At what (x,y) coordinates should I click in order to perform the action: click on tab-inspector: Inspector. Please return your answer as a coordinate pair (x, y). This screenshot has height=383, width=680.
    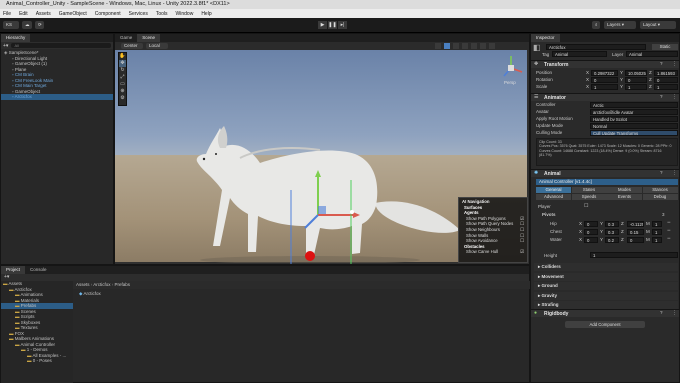
    Looking at the image, I should click on (545, 38).